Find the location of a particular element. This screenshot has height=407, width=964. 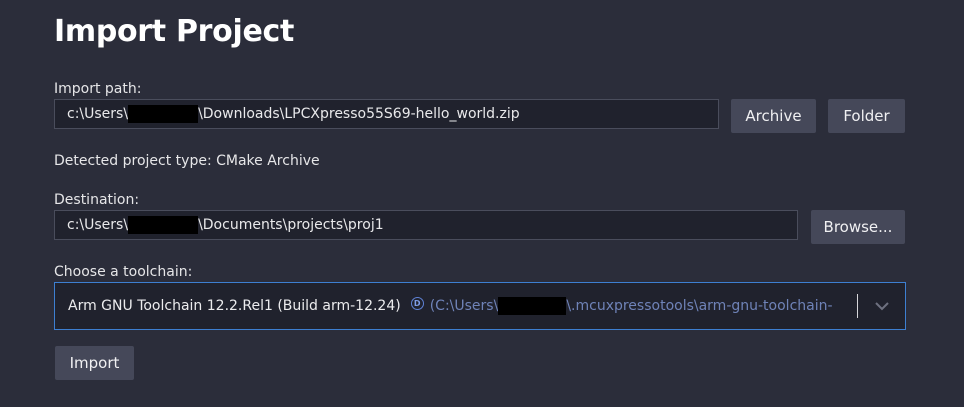

detected-project-type: Detected project type: CMake Archive is located at coordinates (187, 161).